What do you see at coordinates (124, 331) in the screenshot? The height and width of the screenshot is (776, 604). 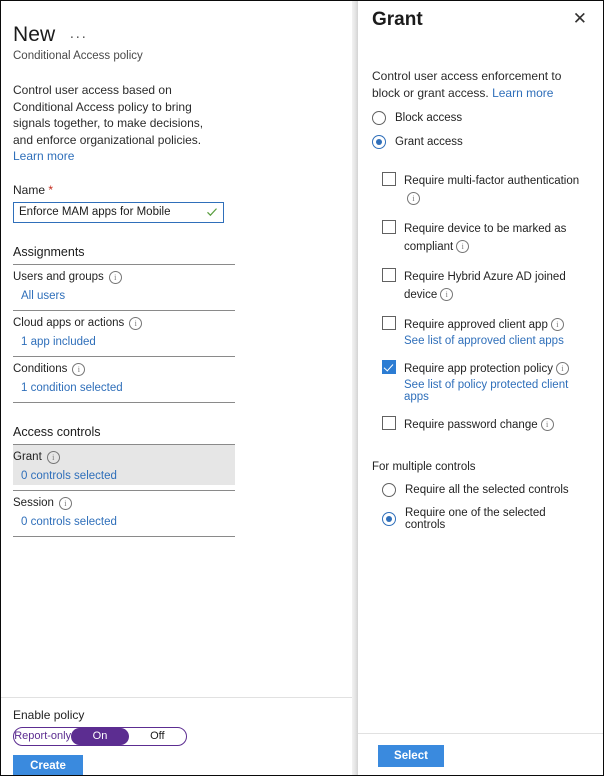 I see `setting-row-cloud-apps-or-actions: Cloud apps or actions i 1 app included` at bounding box center [124, 331].